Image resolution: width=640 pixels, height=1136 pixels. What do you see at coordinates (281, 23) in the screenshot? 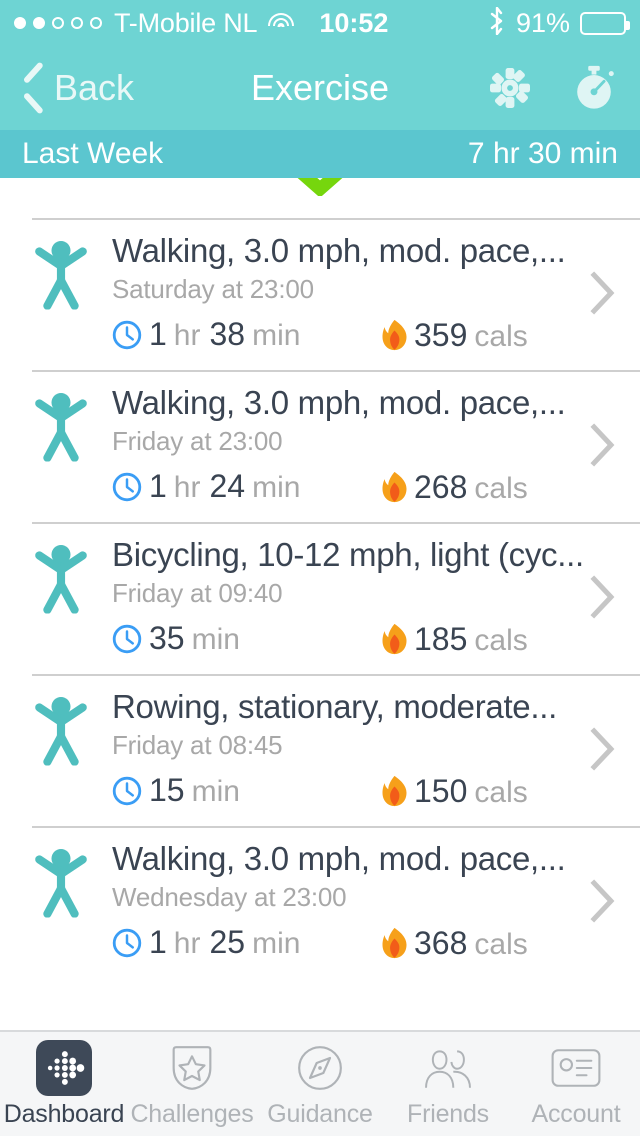
I see `wifi-icon` at bounding box center [281, 23].